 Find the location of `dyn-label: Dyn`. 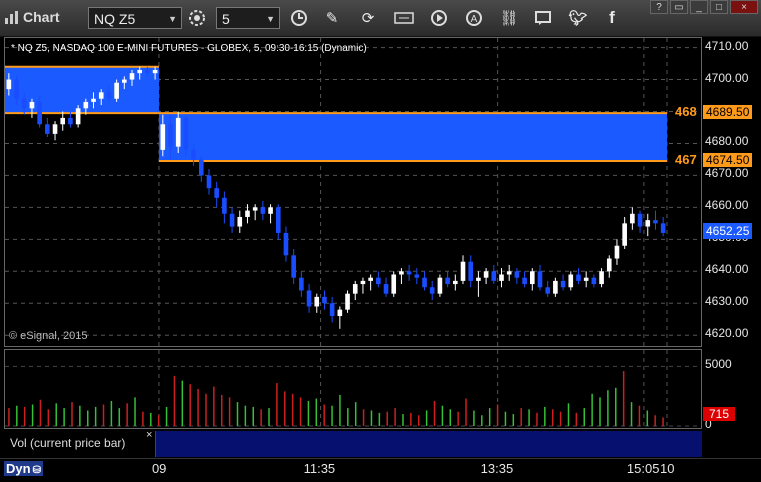

dyn-label: Dyn is located at coordinates (18, 468).